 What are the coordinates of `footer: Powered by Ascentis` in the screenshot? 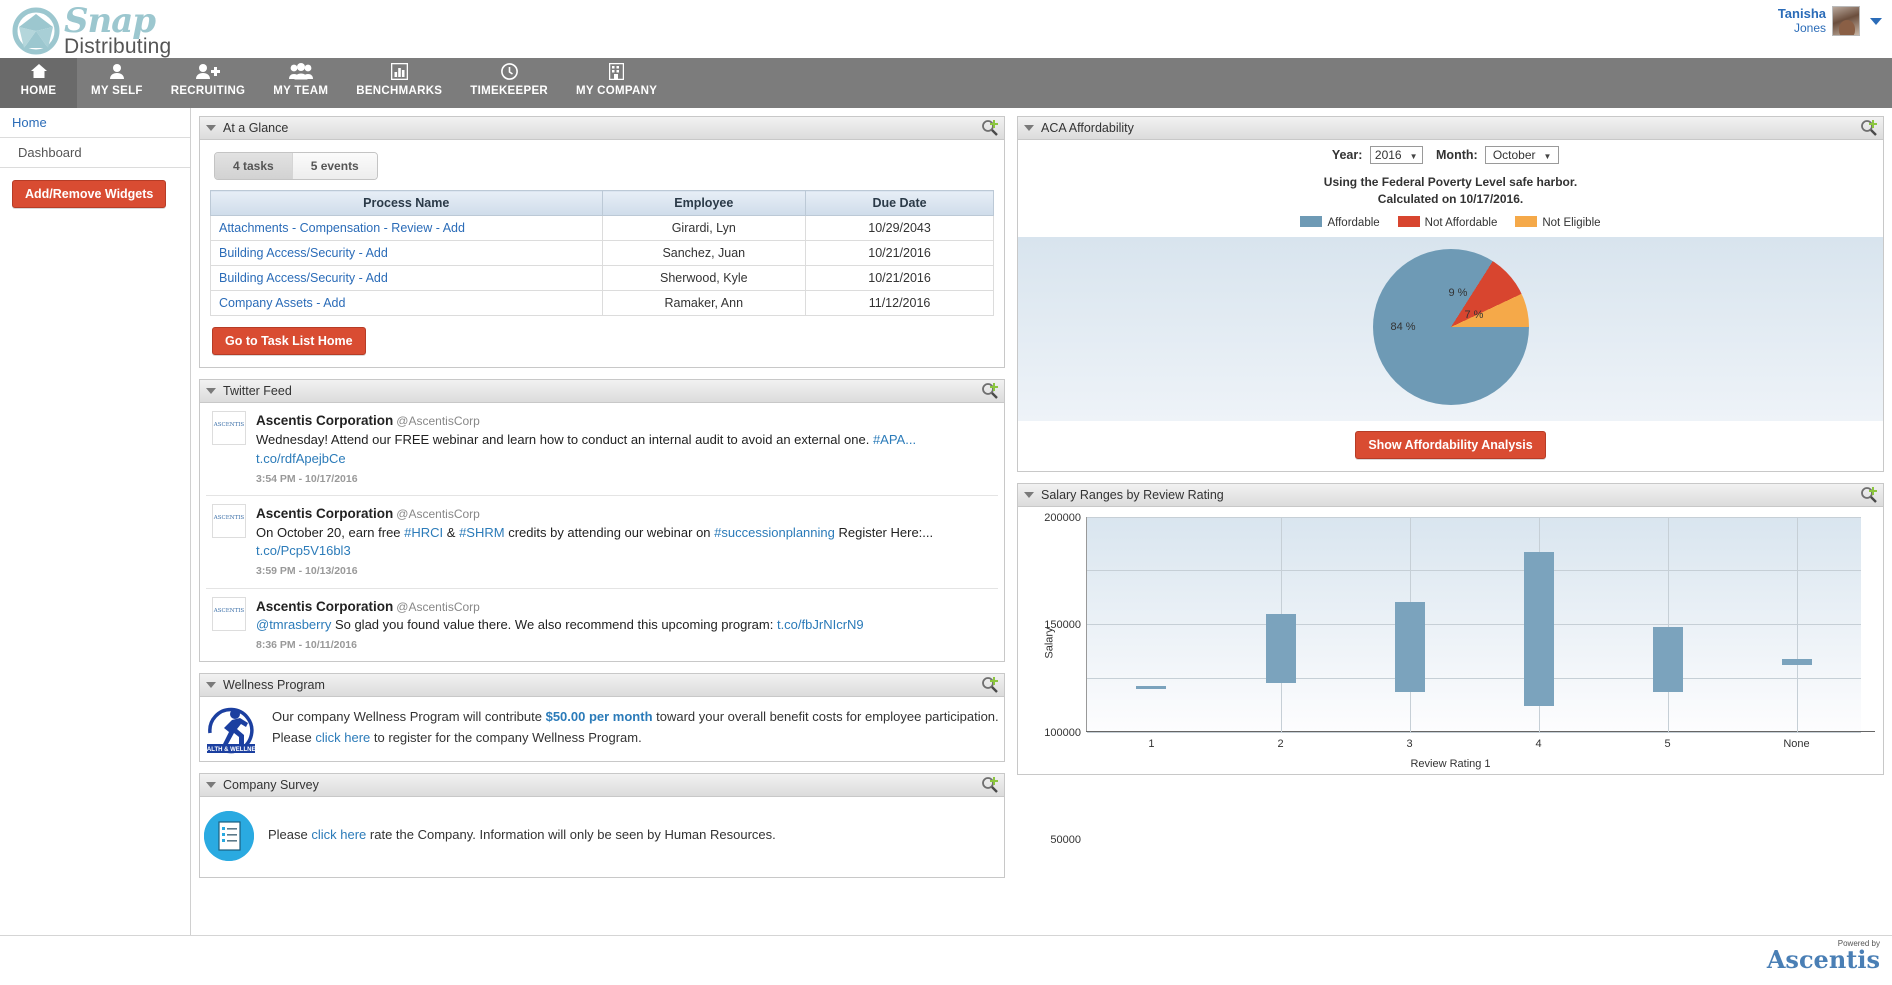 It's located at (946, 960).